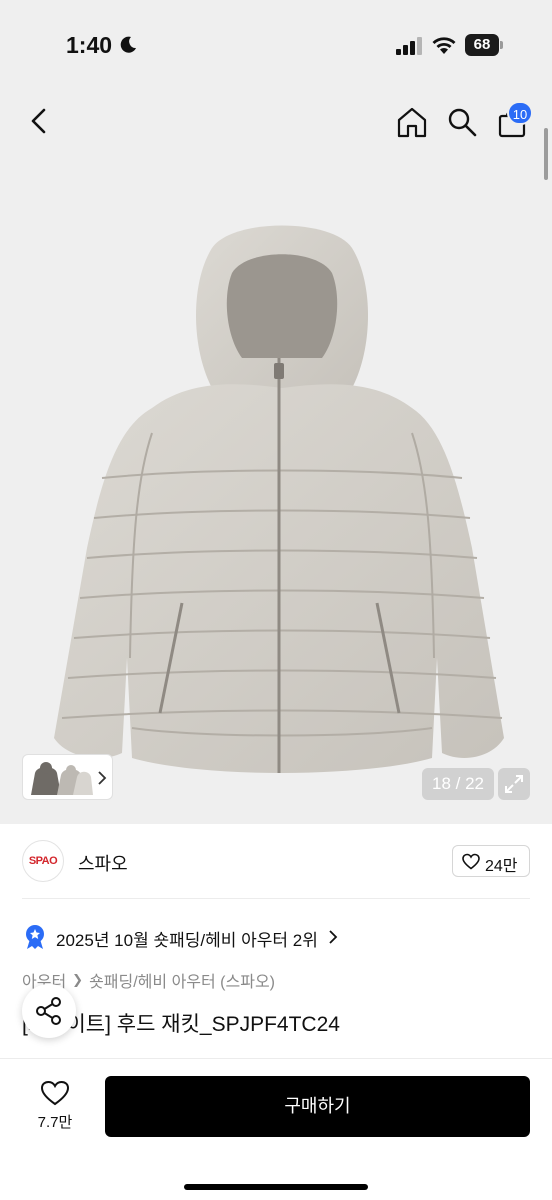 This screenshot has height=1200, width=552. What do you see at coordinates (501, 866) in the screenshot?
I see `brand-like-count: 24만` at bounding box center [501, 866].